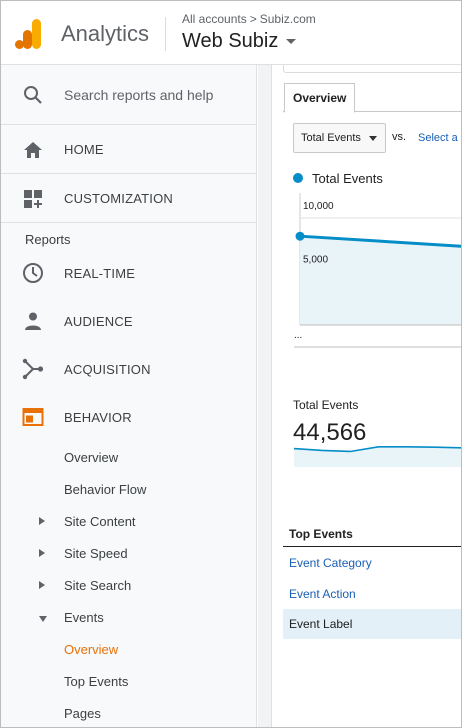 This screenshot has width=462, height=728. I want to click on sidebar-item-audience: AUDIENCE, so click(129, 321).